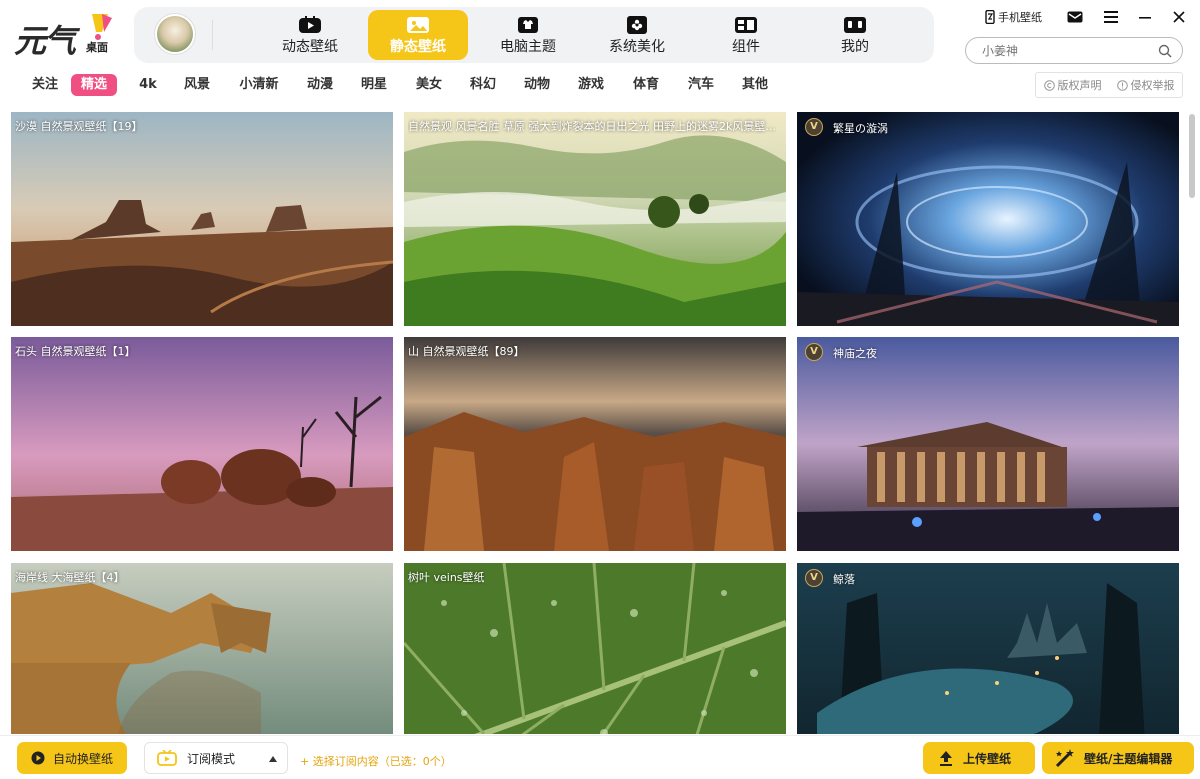  Describe the element at coordinates (320, 85) in the screenshot. I see `category-anime: 动漫` at that location.